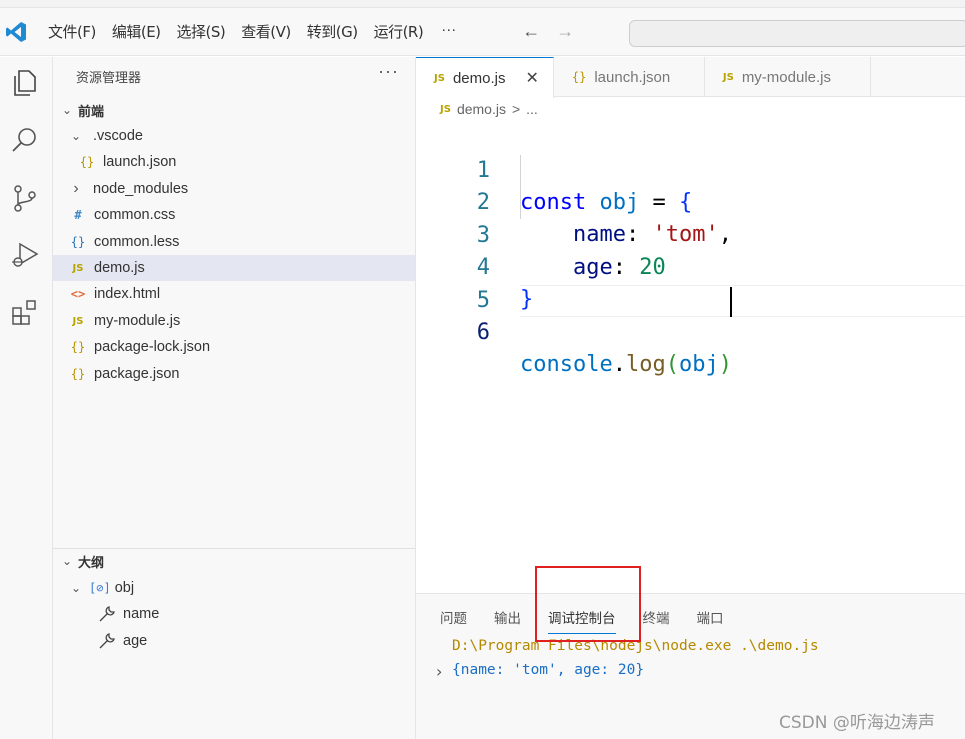  Describe the element at coordinates (797, 33) in the screenshot. I see `command-center-search` at that location.